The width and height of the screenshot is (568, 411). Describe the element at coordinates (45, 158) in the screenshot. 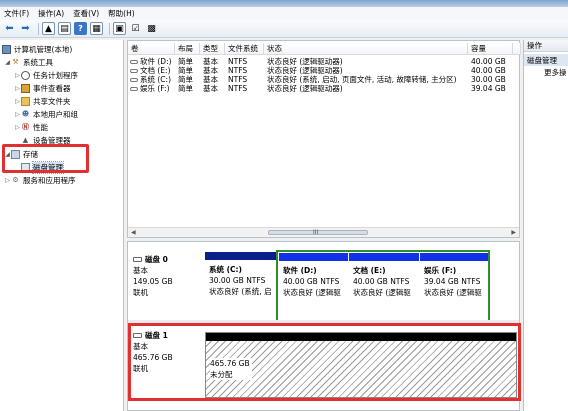

I see `storage-highlight-box` at that location.